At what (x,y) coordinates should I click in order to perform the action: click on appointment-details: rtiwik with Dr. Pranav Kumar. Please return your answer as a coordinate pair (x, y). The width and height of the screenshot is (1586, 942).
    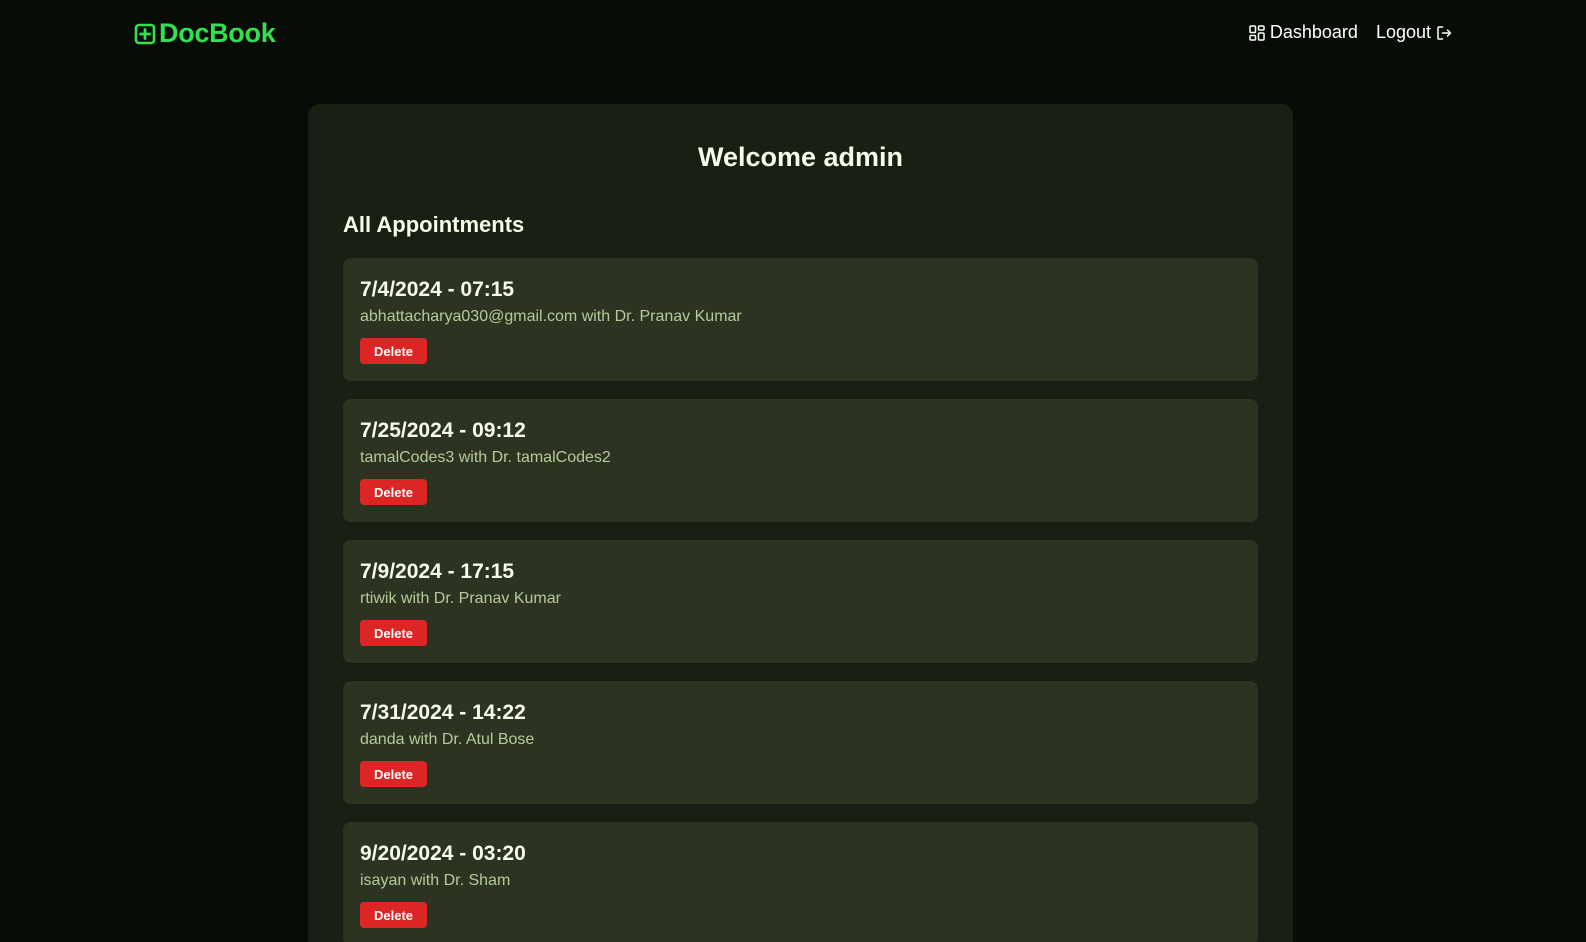
    Looking at the image, I should click on (460, 598).